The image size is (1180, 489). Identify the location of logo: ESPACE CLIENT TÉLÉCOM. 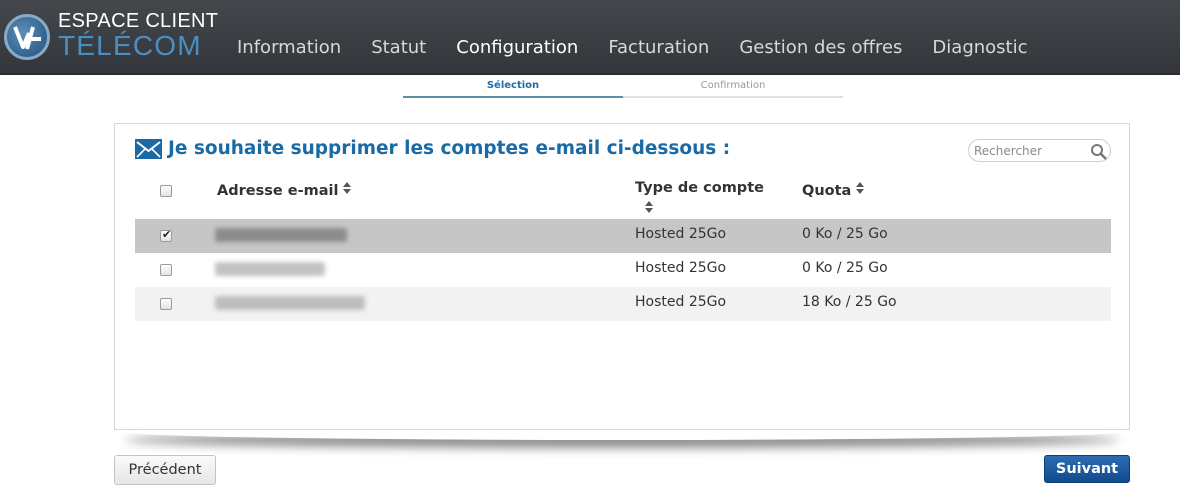
(111, 38).